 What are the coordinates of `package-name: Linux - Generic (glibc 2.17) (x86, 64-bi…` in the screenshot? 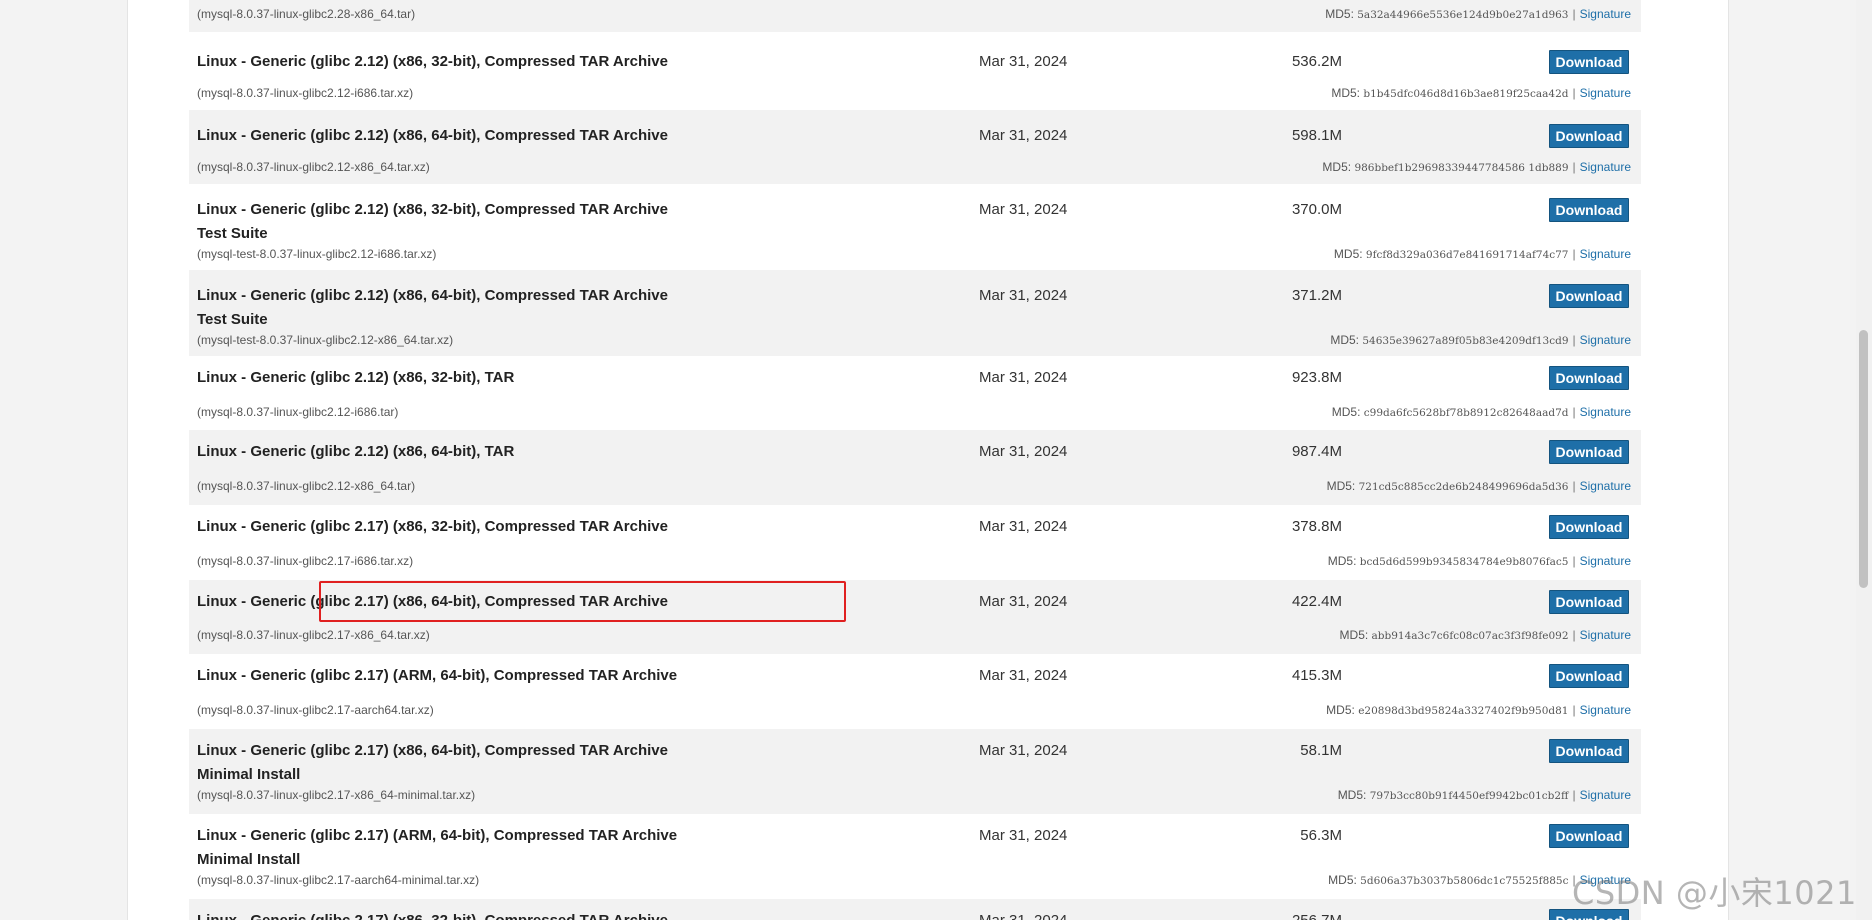 It's located at (432, 601).